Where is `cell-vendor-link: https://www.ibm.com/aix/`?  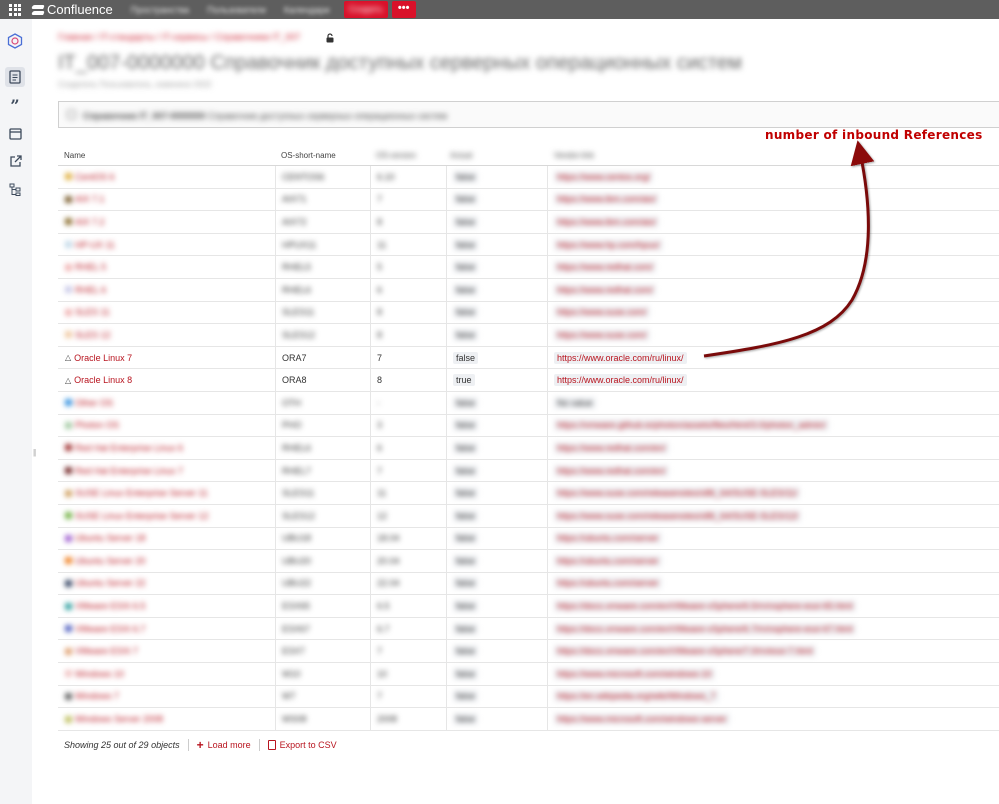
cell-vendor-link: https://www.ibm.com/aix/ is located at coordinates (607, 200).